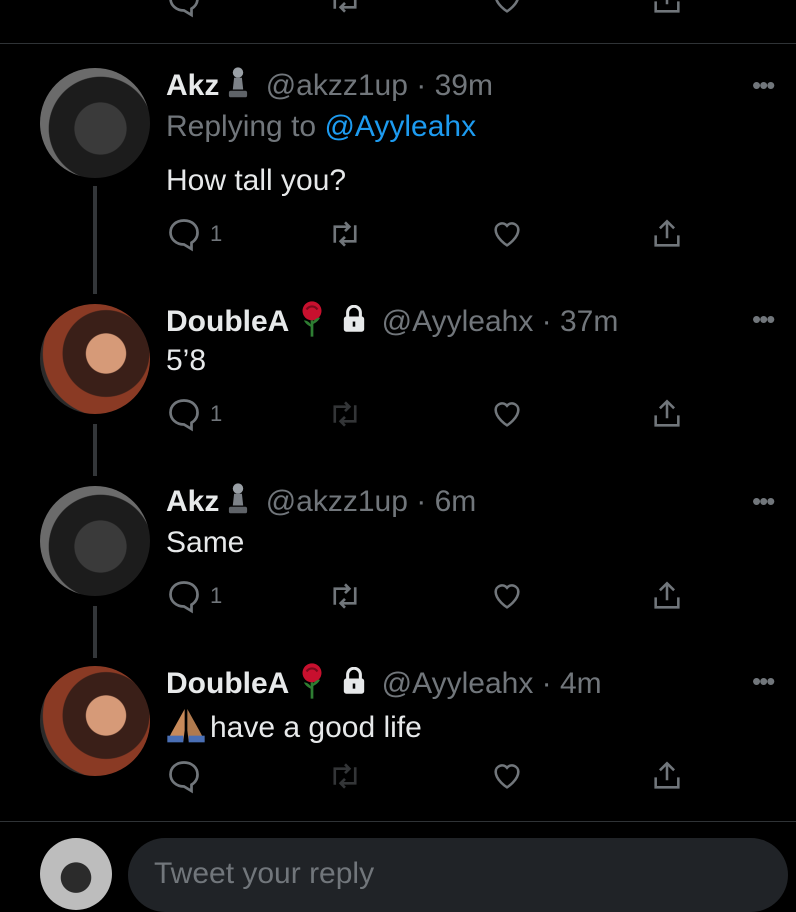  Describe the element at coordinates (456, 501) in the screenshot. I see `timestamp: 6m` at that location.